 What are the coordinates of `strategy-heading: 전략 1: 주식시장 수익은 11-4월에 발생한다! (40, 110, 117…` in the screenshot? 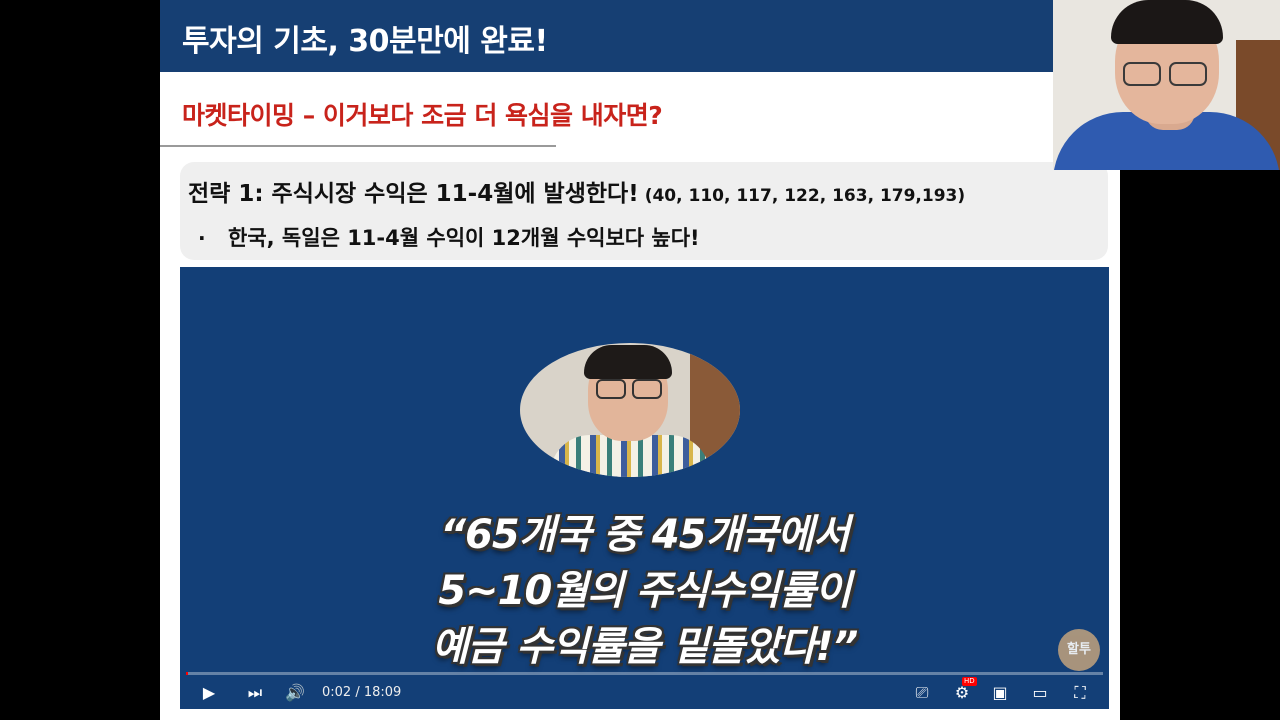 It's located at (576, 191).